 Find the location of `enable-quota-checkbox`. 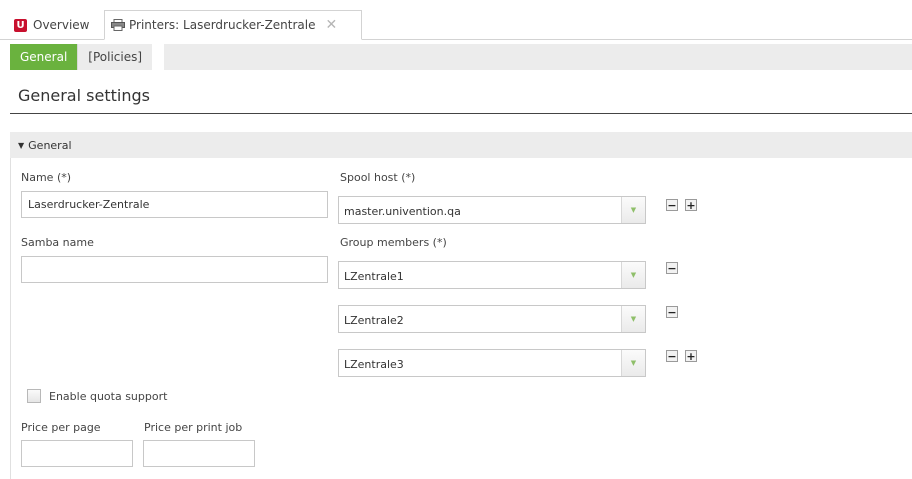

enable-quota-checkbox is located at coordinates (34, 396).